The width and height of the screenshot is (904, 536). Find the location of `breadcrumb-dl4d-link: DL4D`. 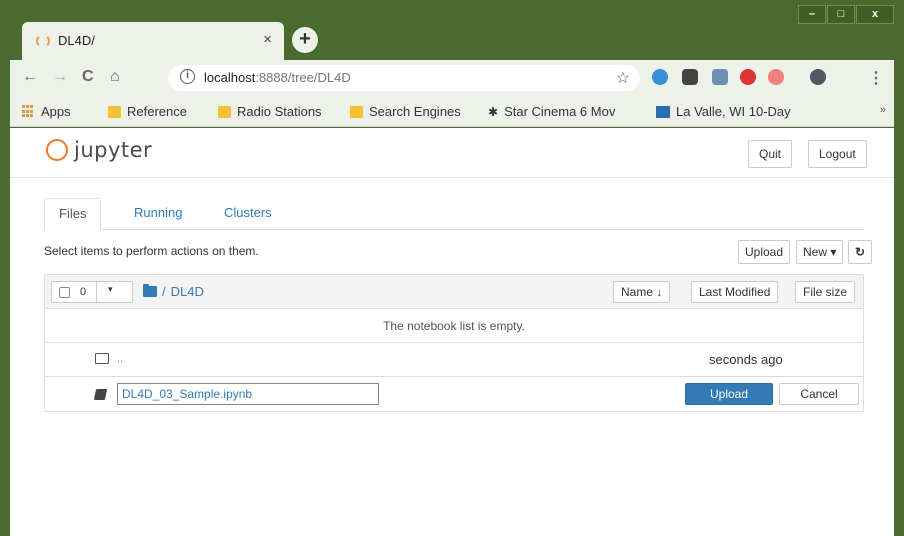

breadcrumb-dl4d-link: DL4D is located at coordinates (187, 291).